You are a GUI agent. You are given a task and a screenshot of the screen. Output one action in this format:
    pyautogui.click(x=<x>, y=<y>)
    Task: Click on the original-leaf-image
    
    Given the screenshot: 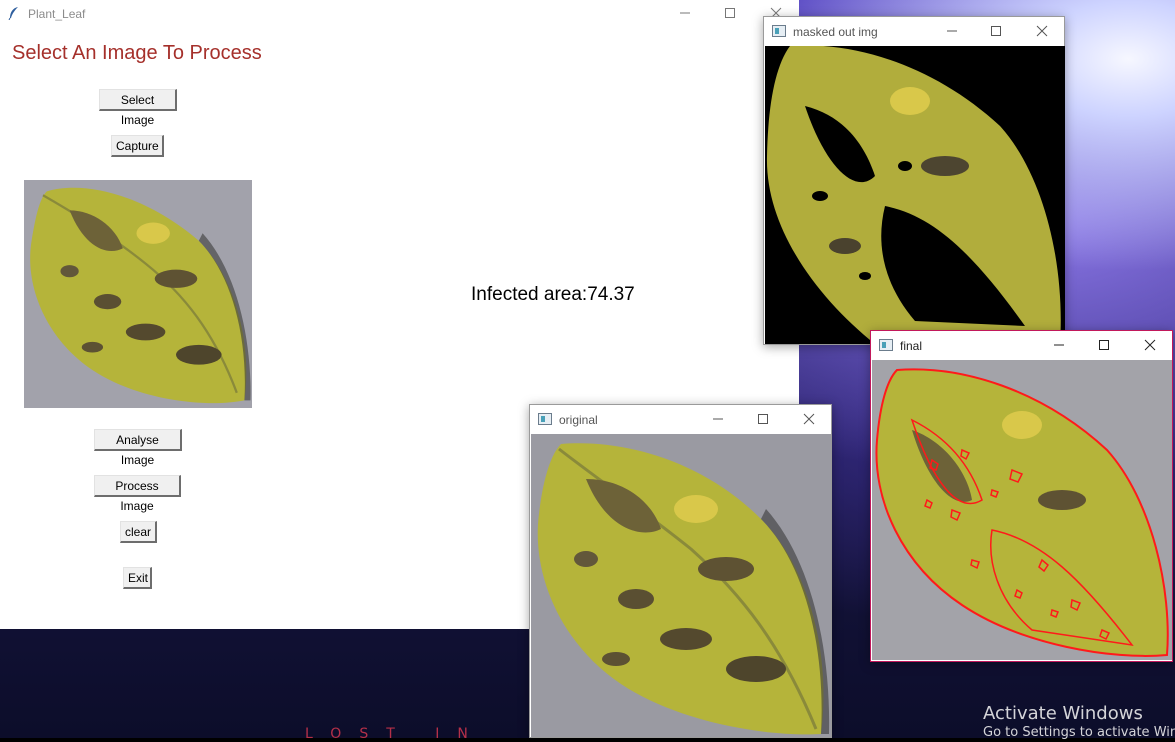 What is the action you would take?
    pyautogui.click(x=681, y=585)
    